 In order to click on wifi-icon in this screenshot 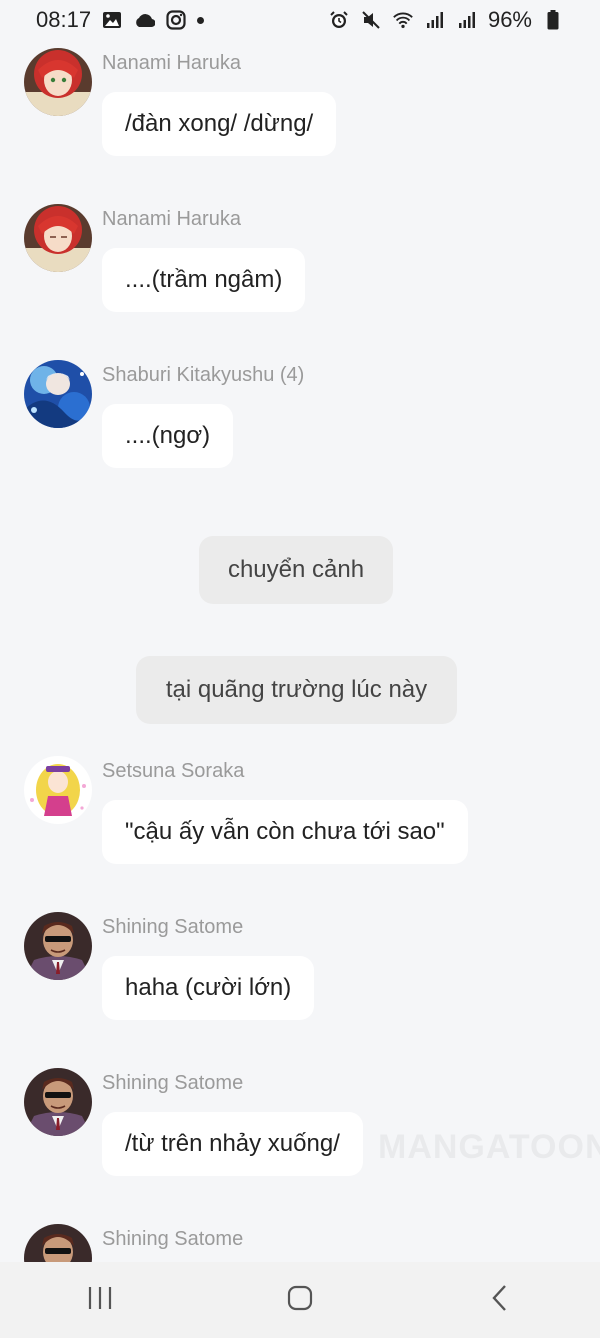, I will do `click(403, 20)`.